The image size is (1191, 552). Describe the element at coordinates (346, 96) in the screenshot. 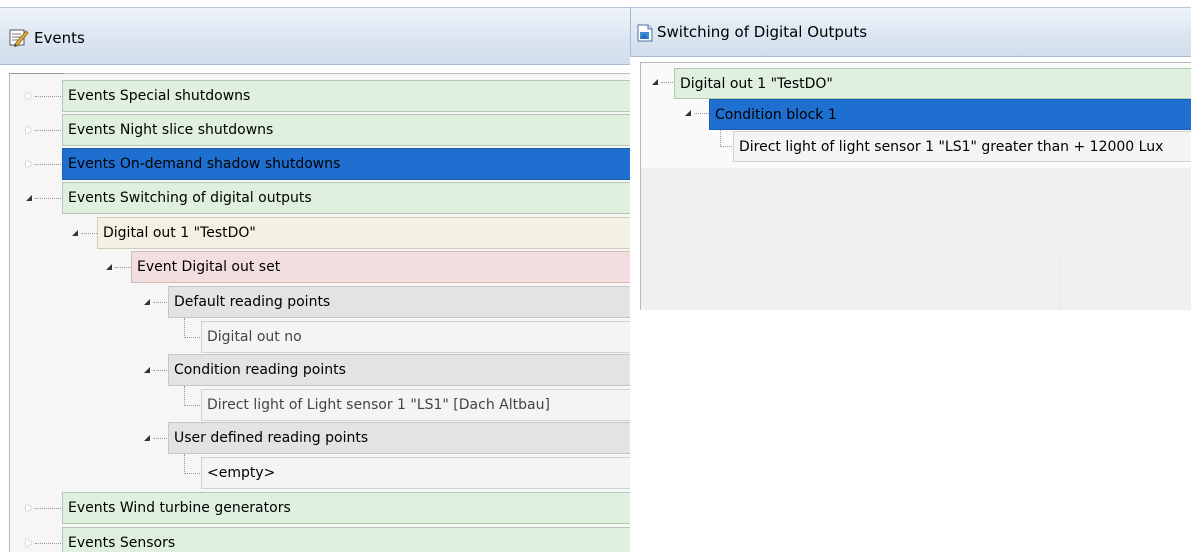

I see `tree-item-special-shutdowns: Events Special shutdowns` at that location.